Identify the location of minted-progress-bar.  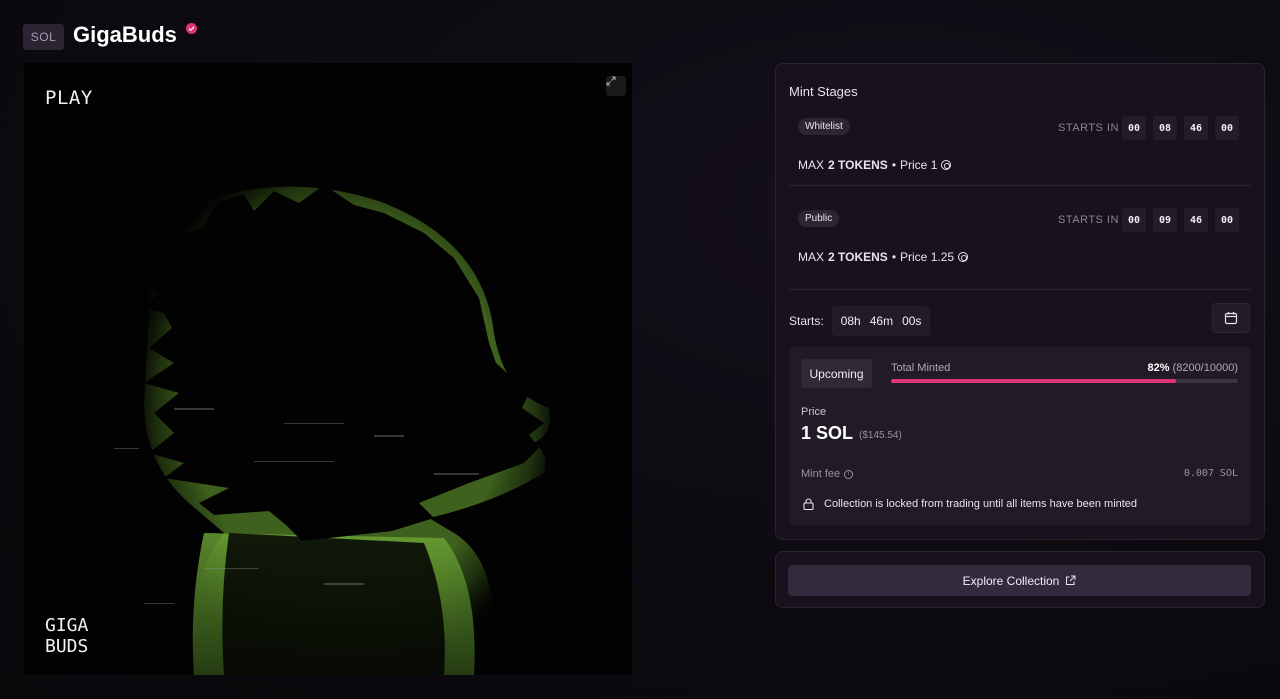
(1064, 381).